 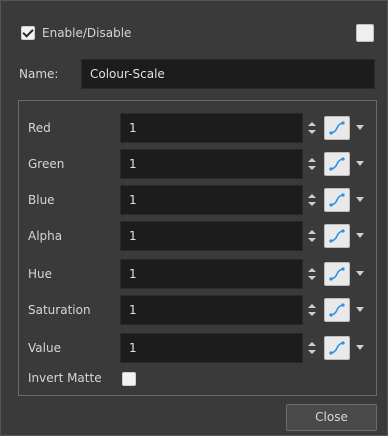 What do you see at coordinates (196, 33) in the screenshot?
I see `enable-row: Enable/Disable` at bounding box center [196, 33].